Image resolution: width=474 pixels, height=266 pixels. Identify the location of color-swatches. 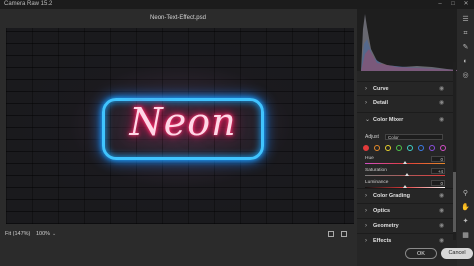
(408, 149).